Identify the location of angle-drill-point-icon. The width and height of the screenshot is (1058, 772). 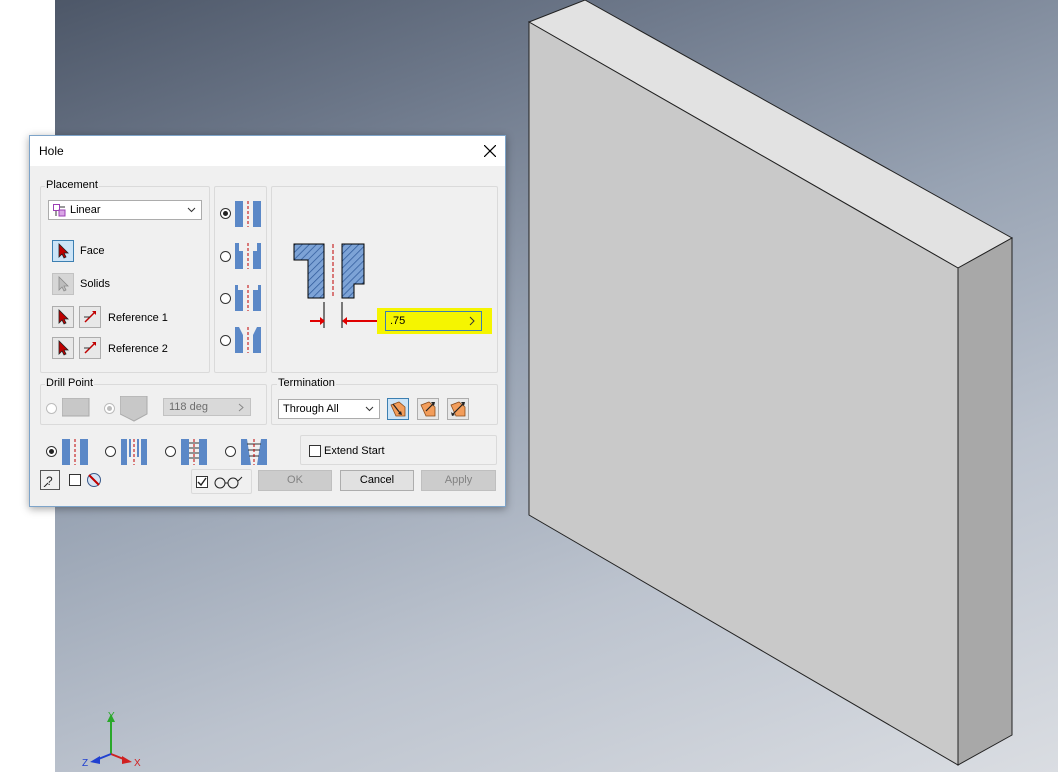
(134, 409).